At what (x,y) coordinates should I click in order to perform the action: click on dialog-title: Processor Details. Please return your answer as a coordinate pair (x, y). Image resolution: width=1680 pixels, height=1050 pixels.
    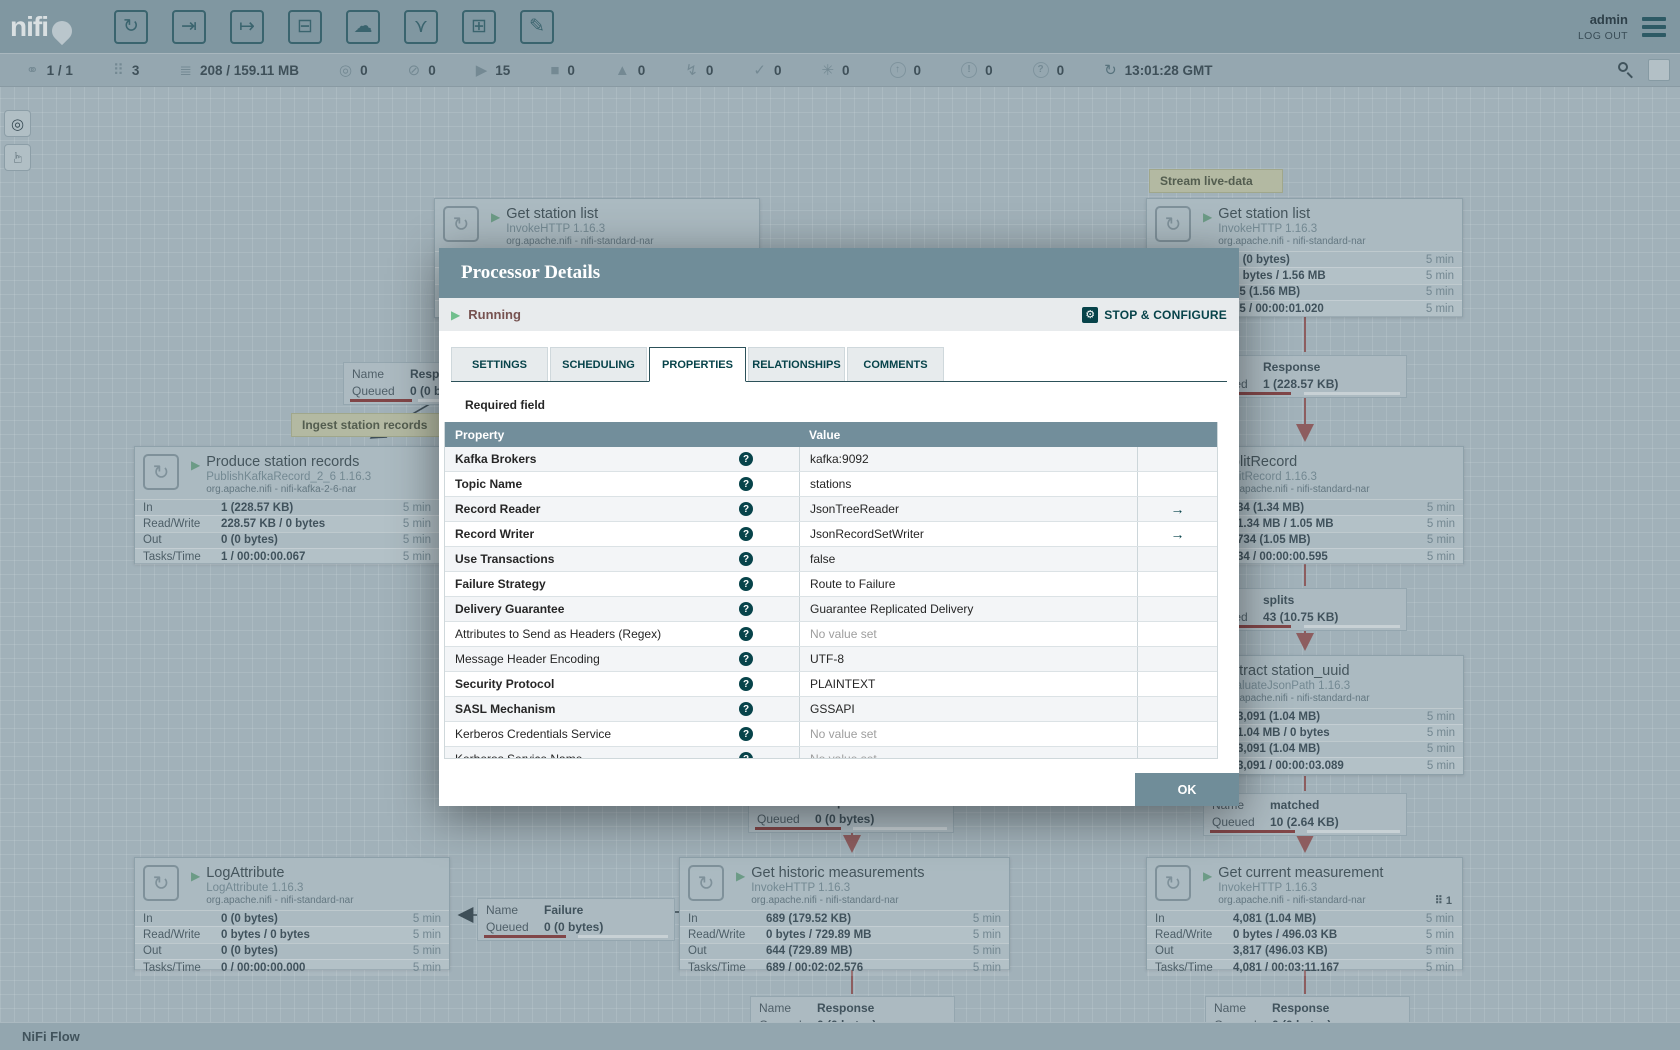
    Looking at the image, I should click on (531, 272).